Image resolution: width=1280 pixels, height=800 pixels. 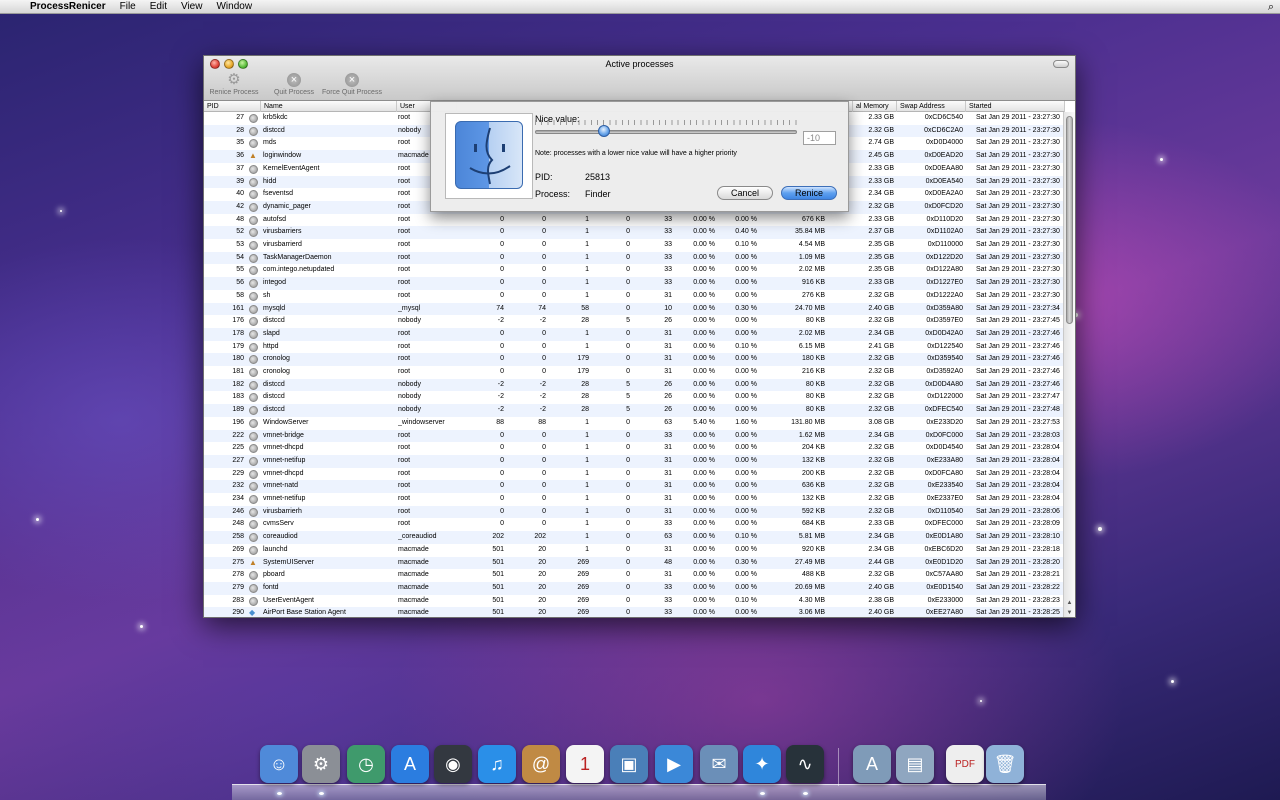 What do you see at coordinates (931, 106) in the screenshot?
I see `column-header-swap-address: Swap Address` at bounding box center [931, 106].